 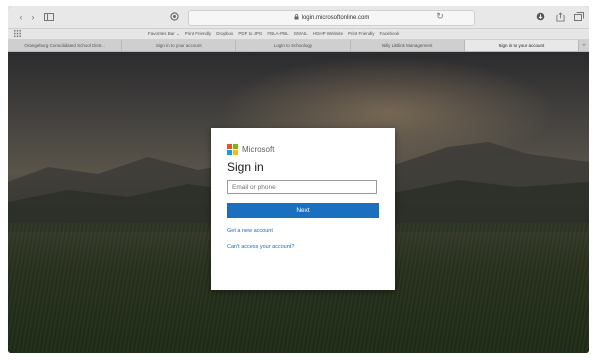 I want to click on reload-icon: ↻, so click(x=440, y=16).